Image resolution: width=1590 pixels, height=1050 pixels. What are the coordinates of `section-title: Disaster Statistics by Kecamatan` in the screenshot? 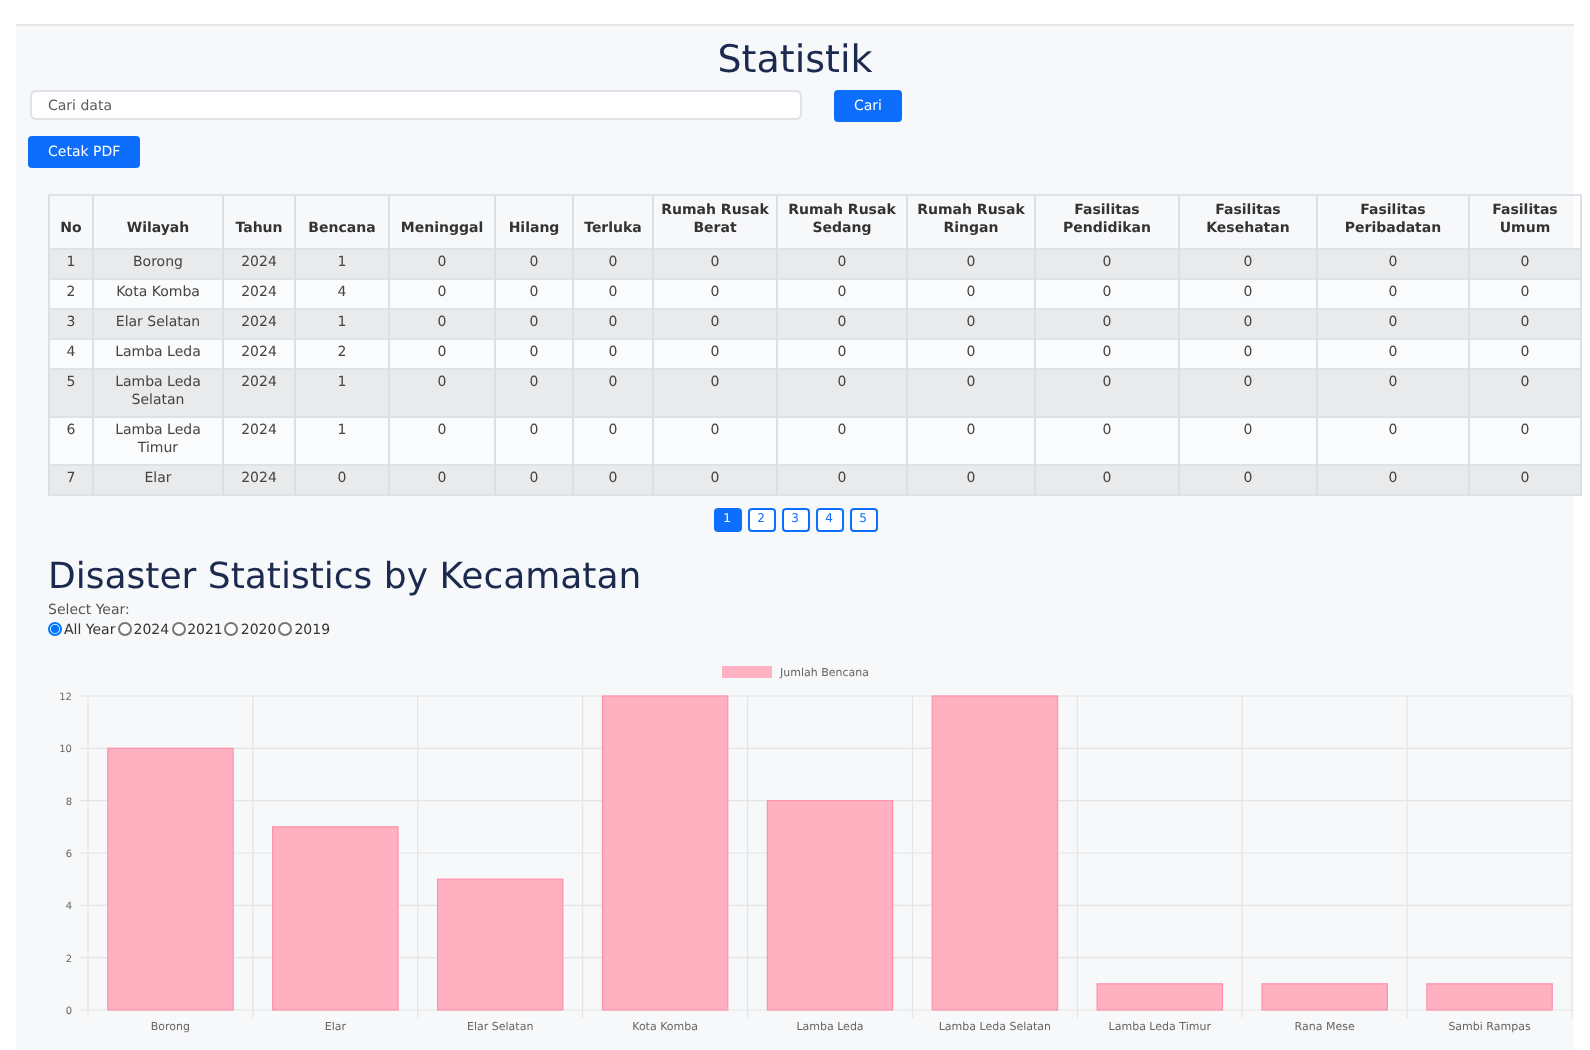 It's located at (346, 577).